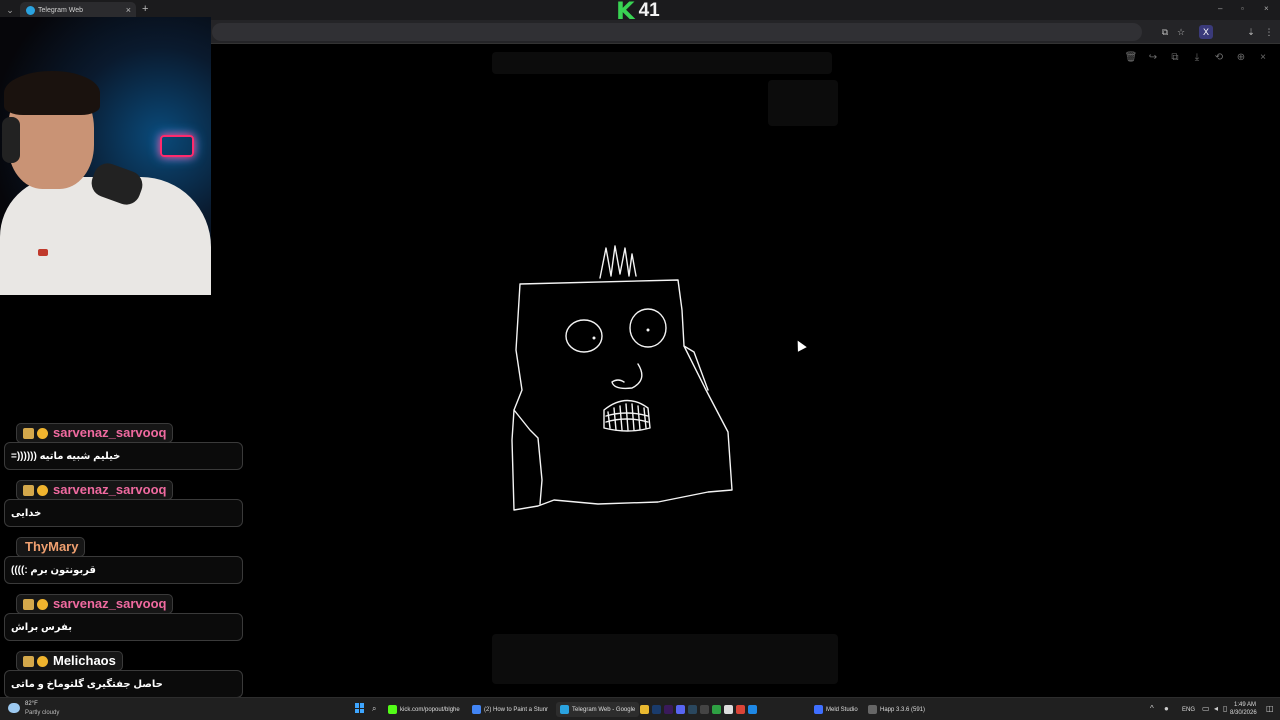 Image resolution: width=1280 pixels, height=720 pixels. Describe the element at coordinates (1219, 58) in the screenshot. I see `rotate-icon: ⟲` at that location.